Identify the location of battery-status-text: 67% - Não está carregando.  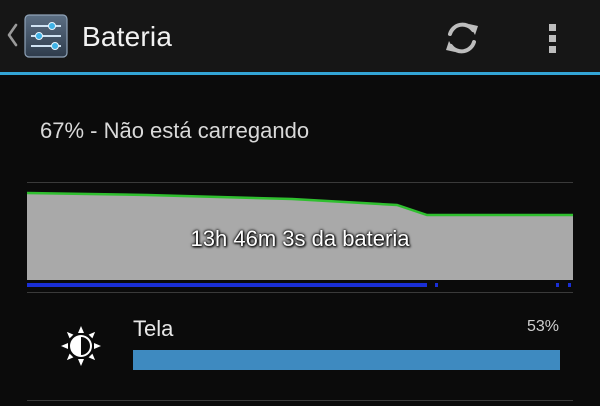
(175, 130).